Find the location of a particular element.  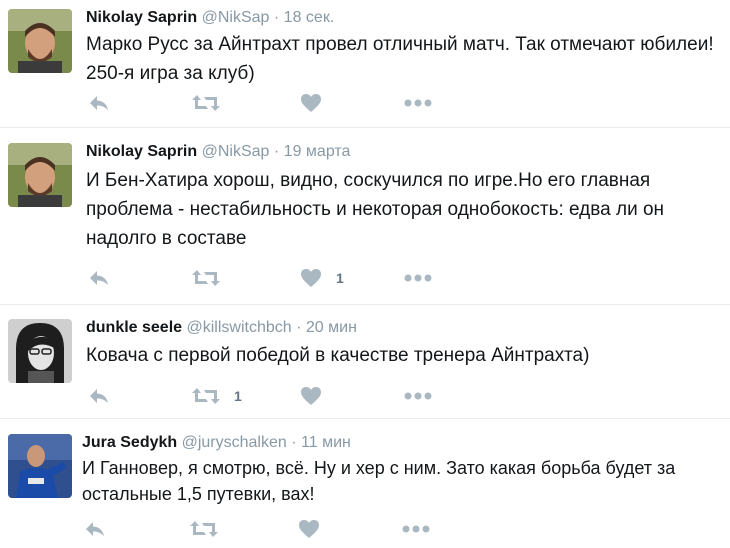

retweet-count: 1 is located at coordinates (238, 396).